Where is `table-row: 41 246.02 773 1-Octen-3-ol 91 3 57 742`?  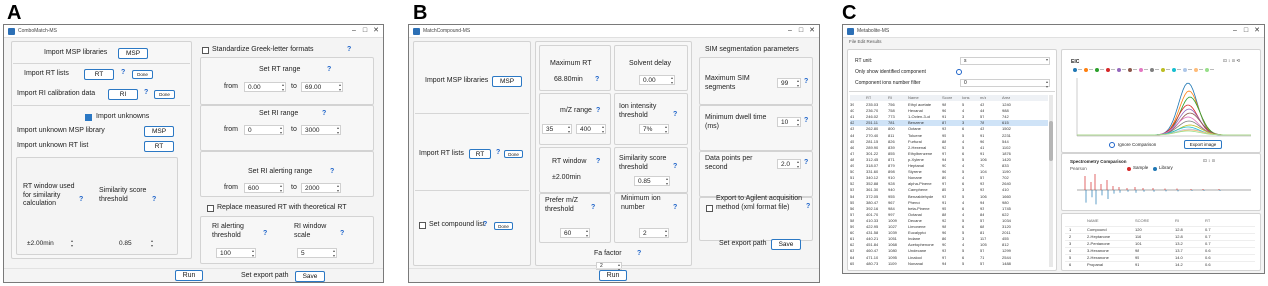 table-row: 41 246.02 773 1-Octen-3-ol 91 3 57 742 is located at coordinates (949, 117).